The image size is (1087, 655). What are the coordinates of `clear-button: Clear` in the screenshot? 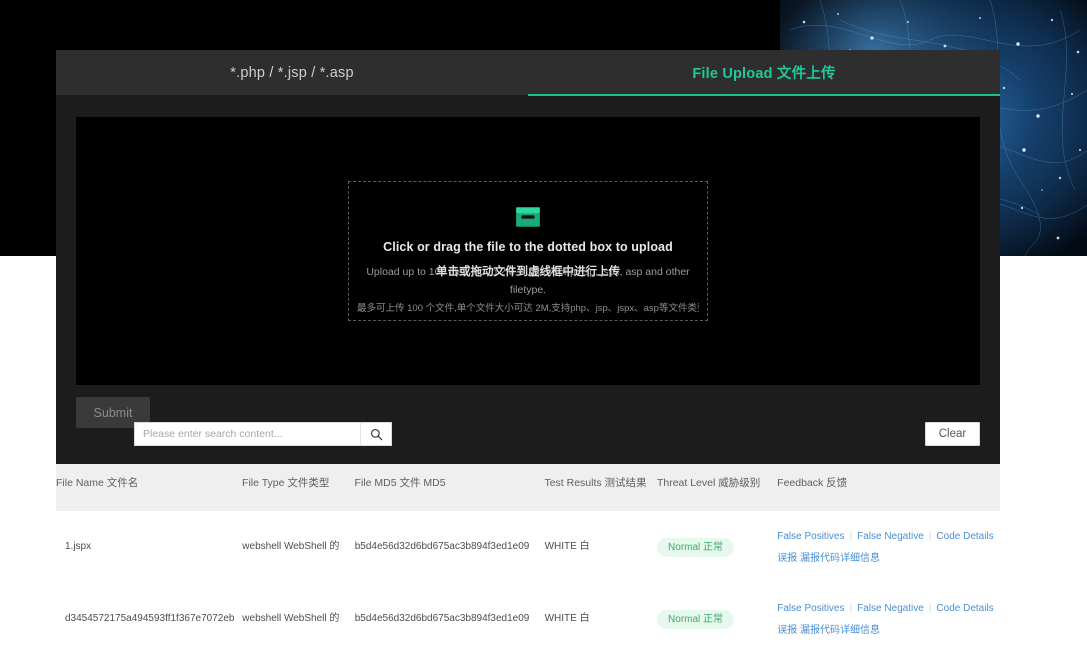 It's located at (952, 434).